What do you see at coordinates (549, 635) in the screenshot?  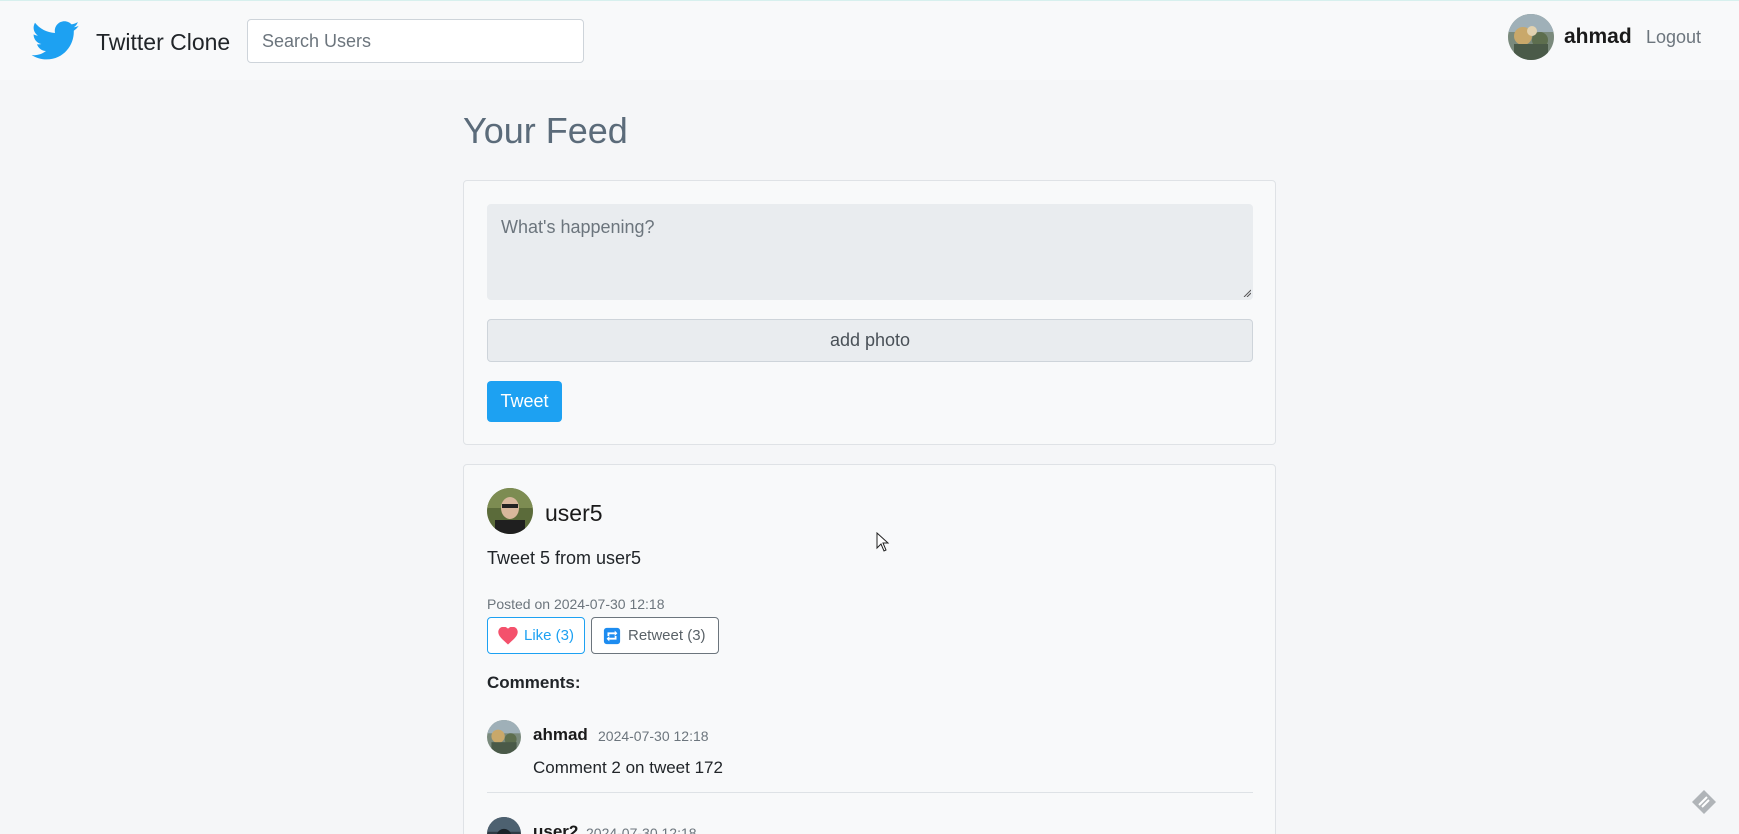 I see `like-label: Like (3)` at bounding box center [549, 635].